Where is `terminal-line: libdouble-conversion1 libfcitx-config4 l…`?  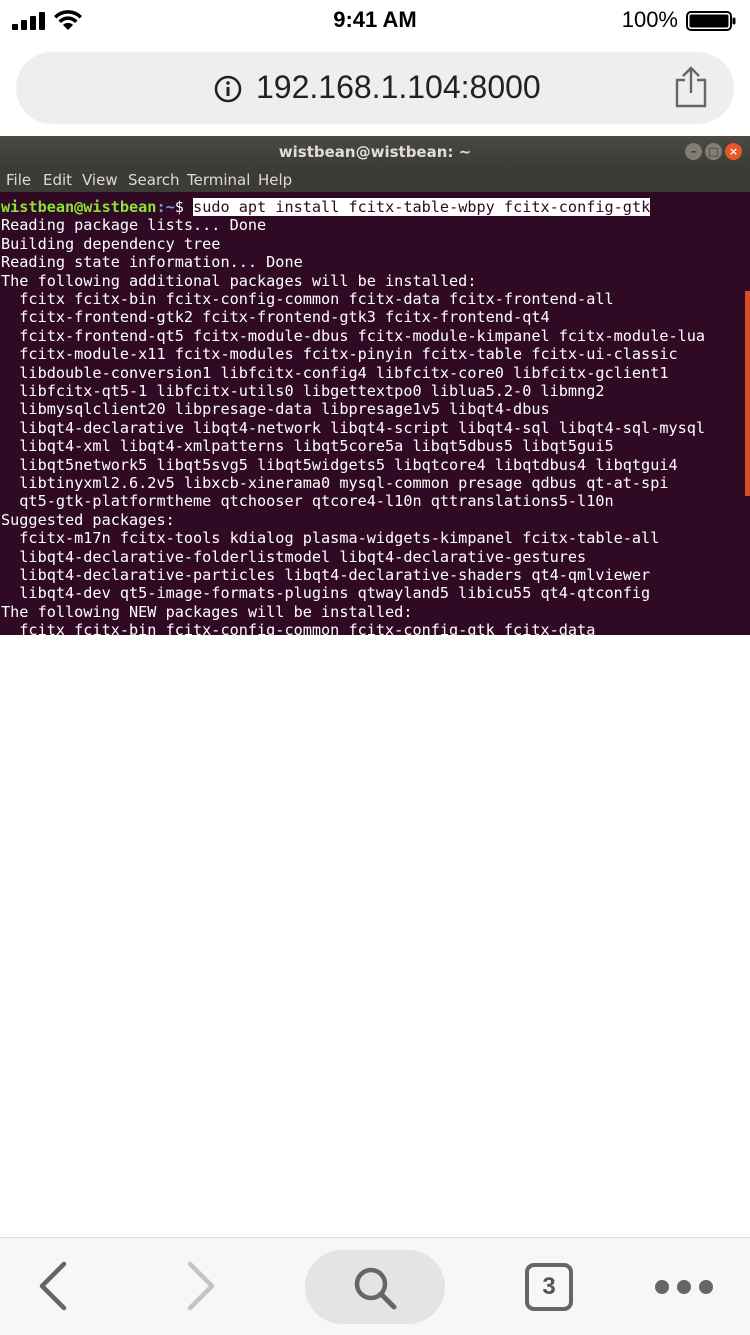
terminal-line: libdouble-conversion1 libfcitx-config4 l… is located at coordinates (335, 372).